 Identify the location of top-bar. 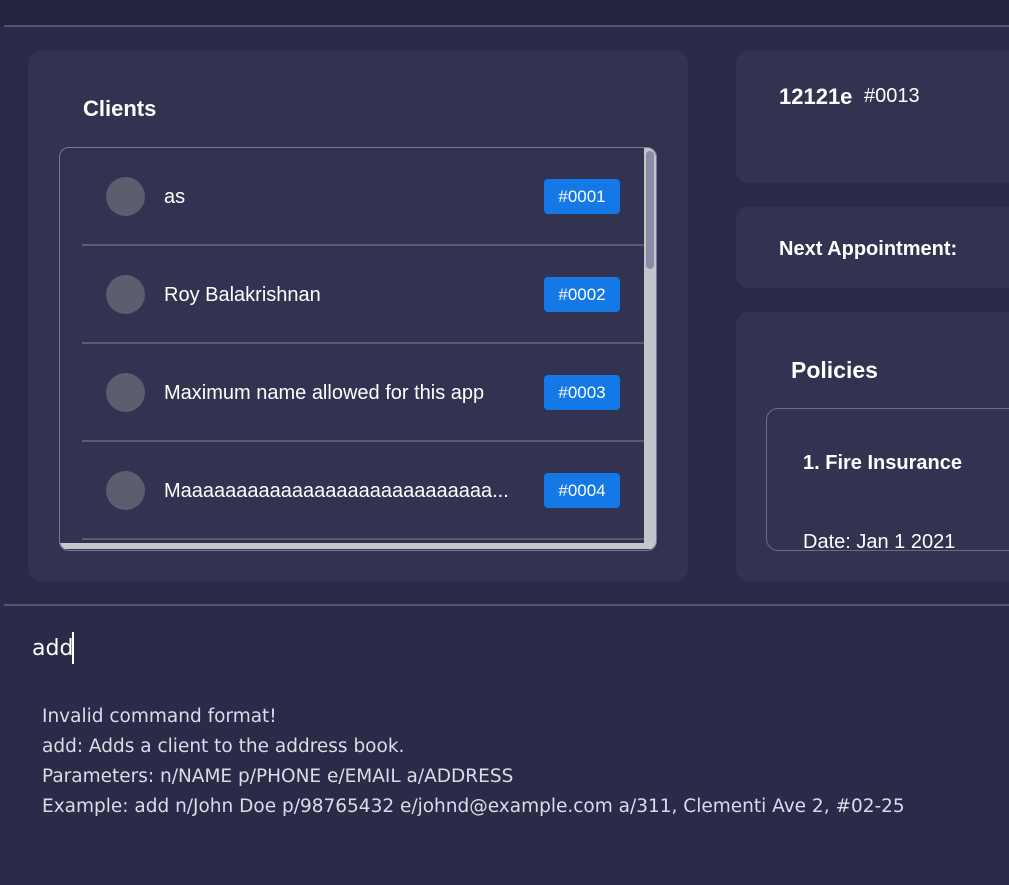
(504, 13).